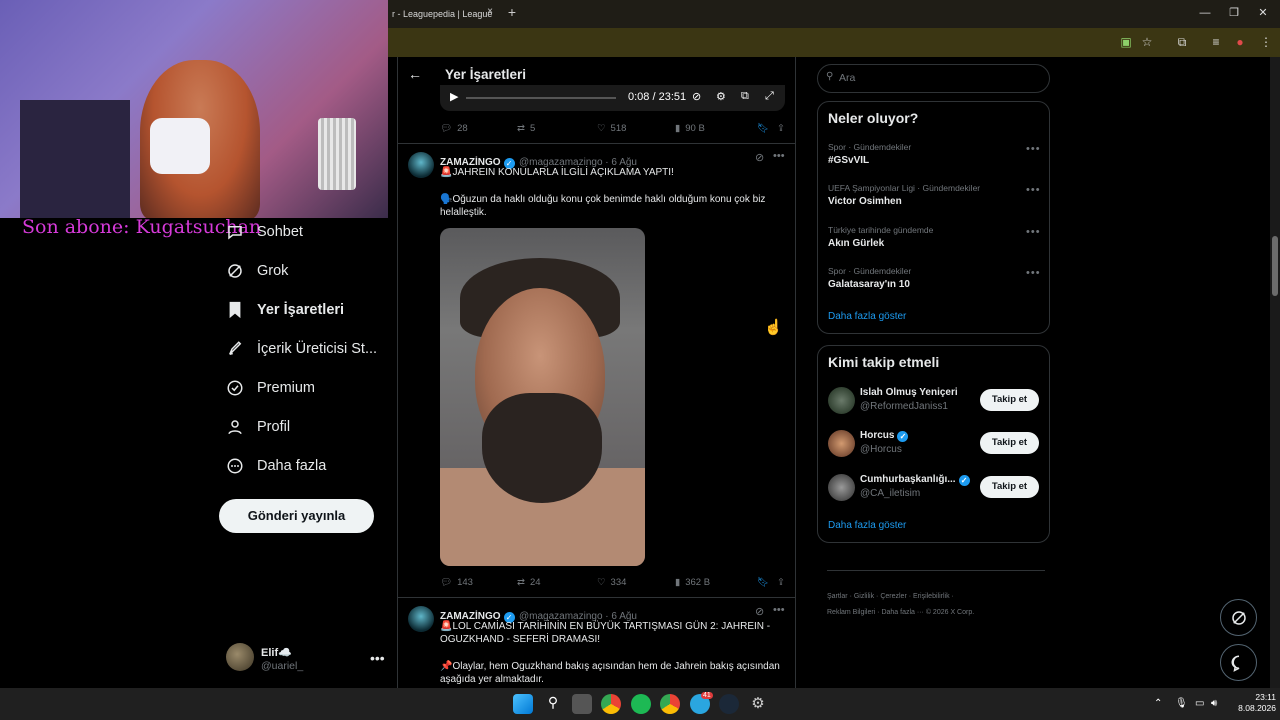 The image size is (1280, 720). What do you see at coordinates (415, 74) in the screenshot?
I see `back-arrow-icon: ←` at bounding box center [415, 74].